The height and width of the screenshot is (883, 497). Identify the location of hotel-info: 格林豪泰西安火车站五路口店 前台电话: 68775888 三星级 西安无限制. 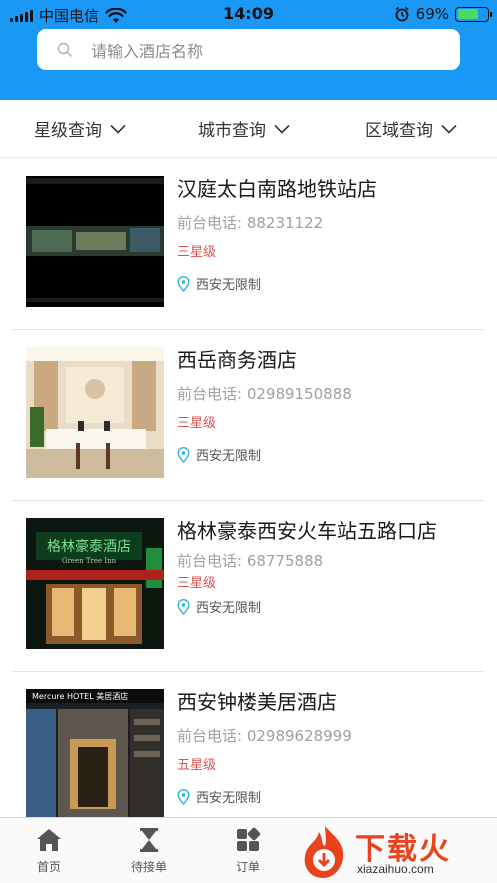
(324, 565).